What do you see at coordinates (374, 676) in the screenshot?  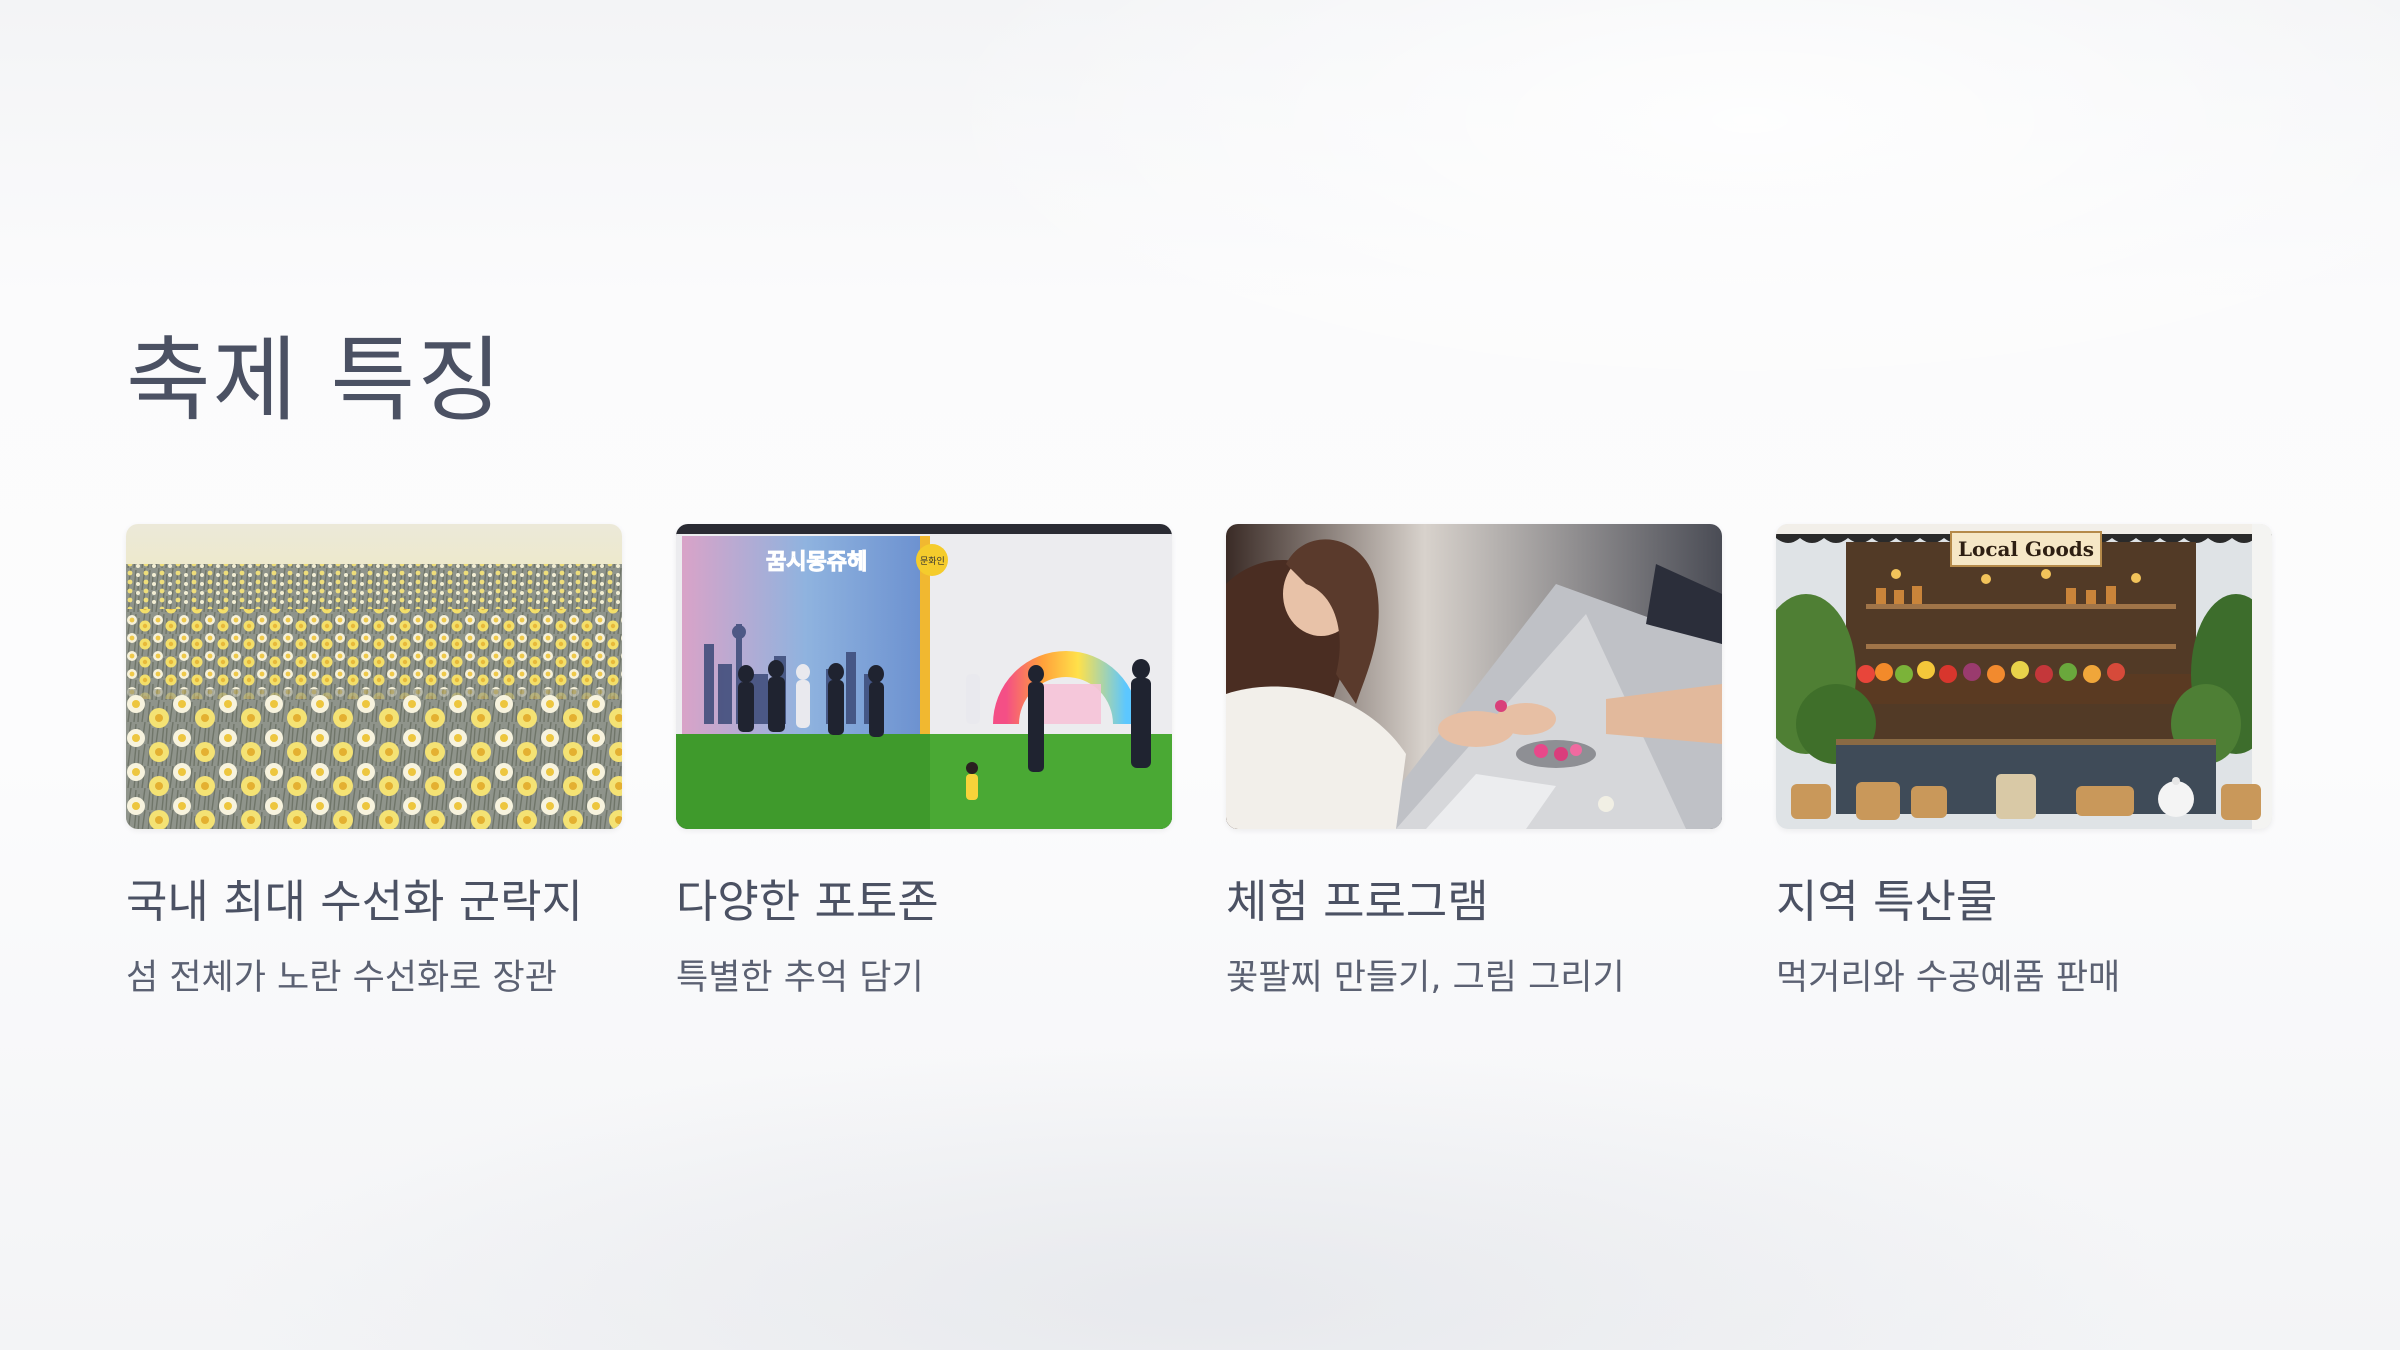 I see `daffodil-field-photo` at bounding box center [374, 676].